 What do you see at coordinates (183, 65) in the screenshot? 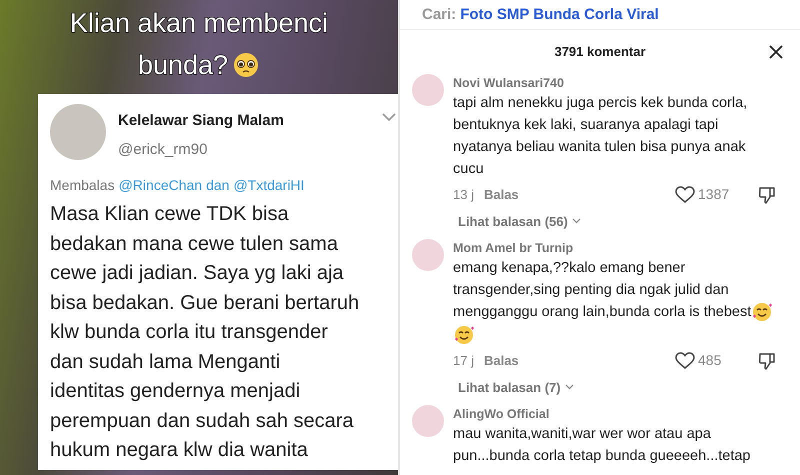
I see `video-caption: bunda?` at bounding box center [183, 65].